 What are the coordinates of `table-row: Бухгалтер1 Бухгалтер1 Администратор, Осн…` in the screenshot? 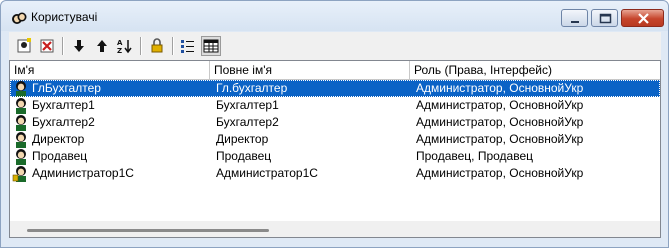 It's located at (335, 105).